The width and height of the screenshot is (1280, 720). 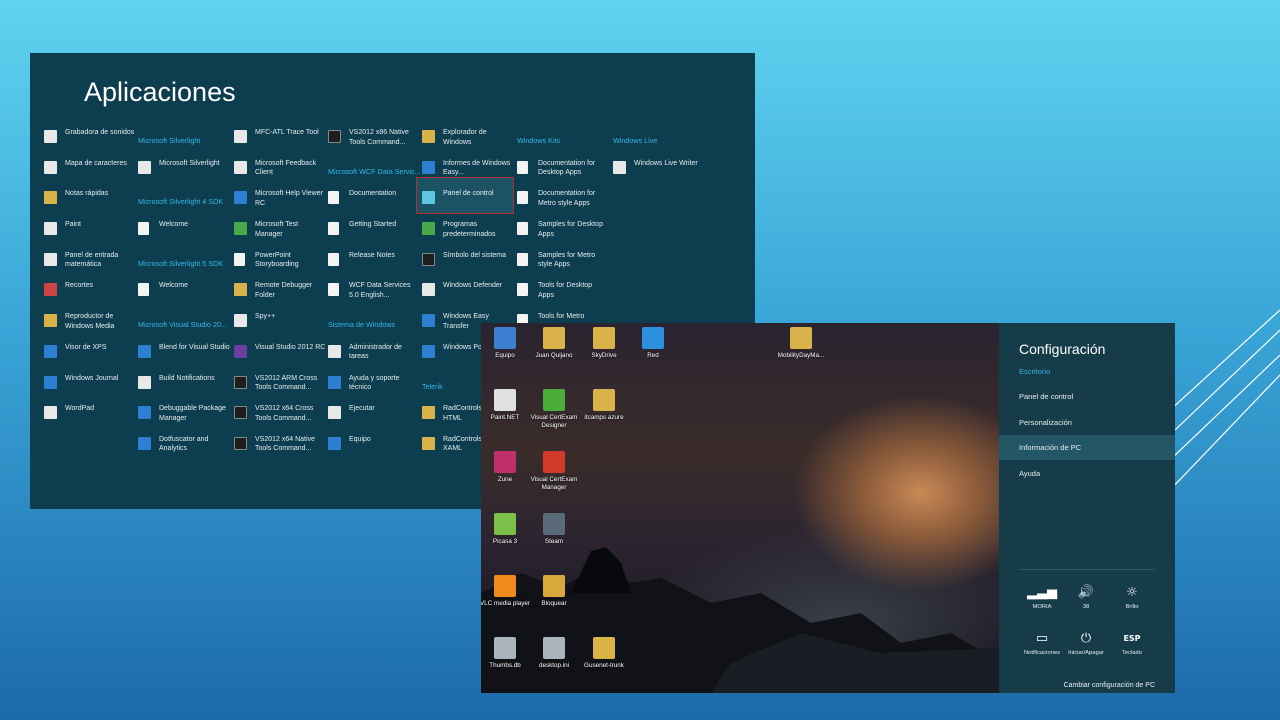 I want to click on charm-menu-item: Ayuda, so click(x=1087, y=473).